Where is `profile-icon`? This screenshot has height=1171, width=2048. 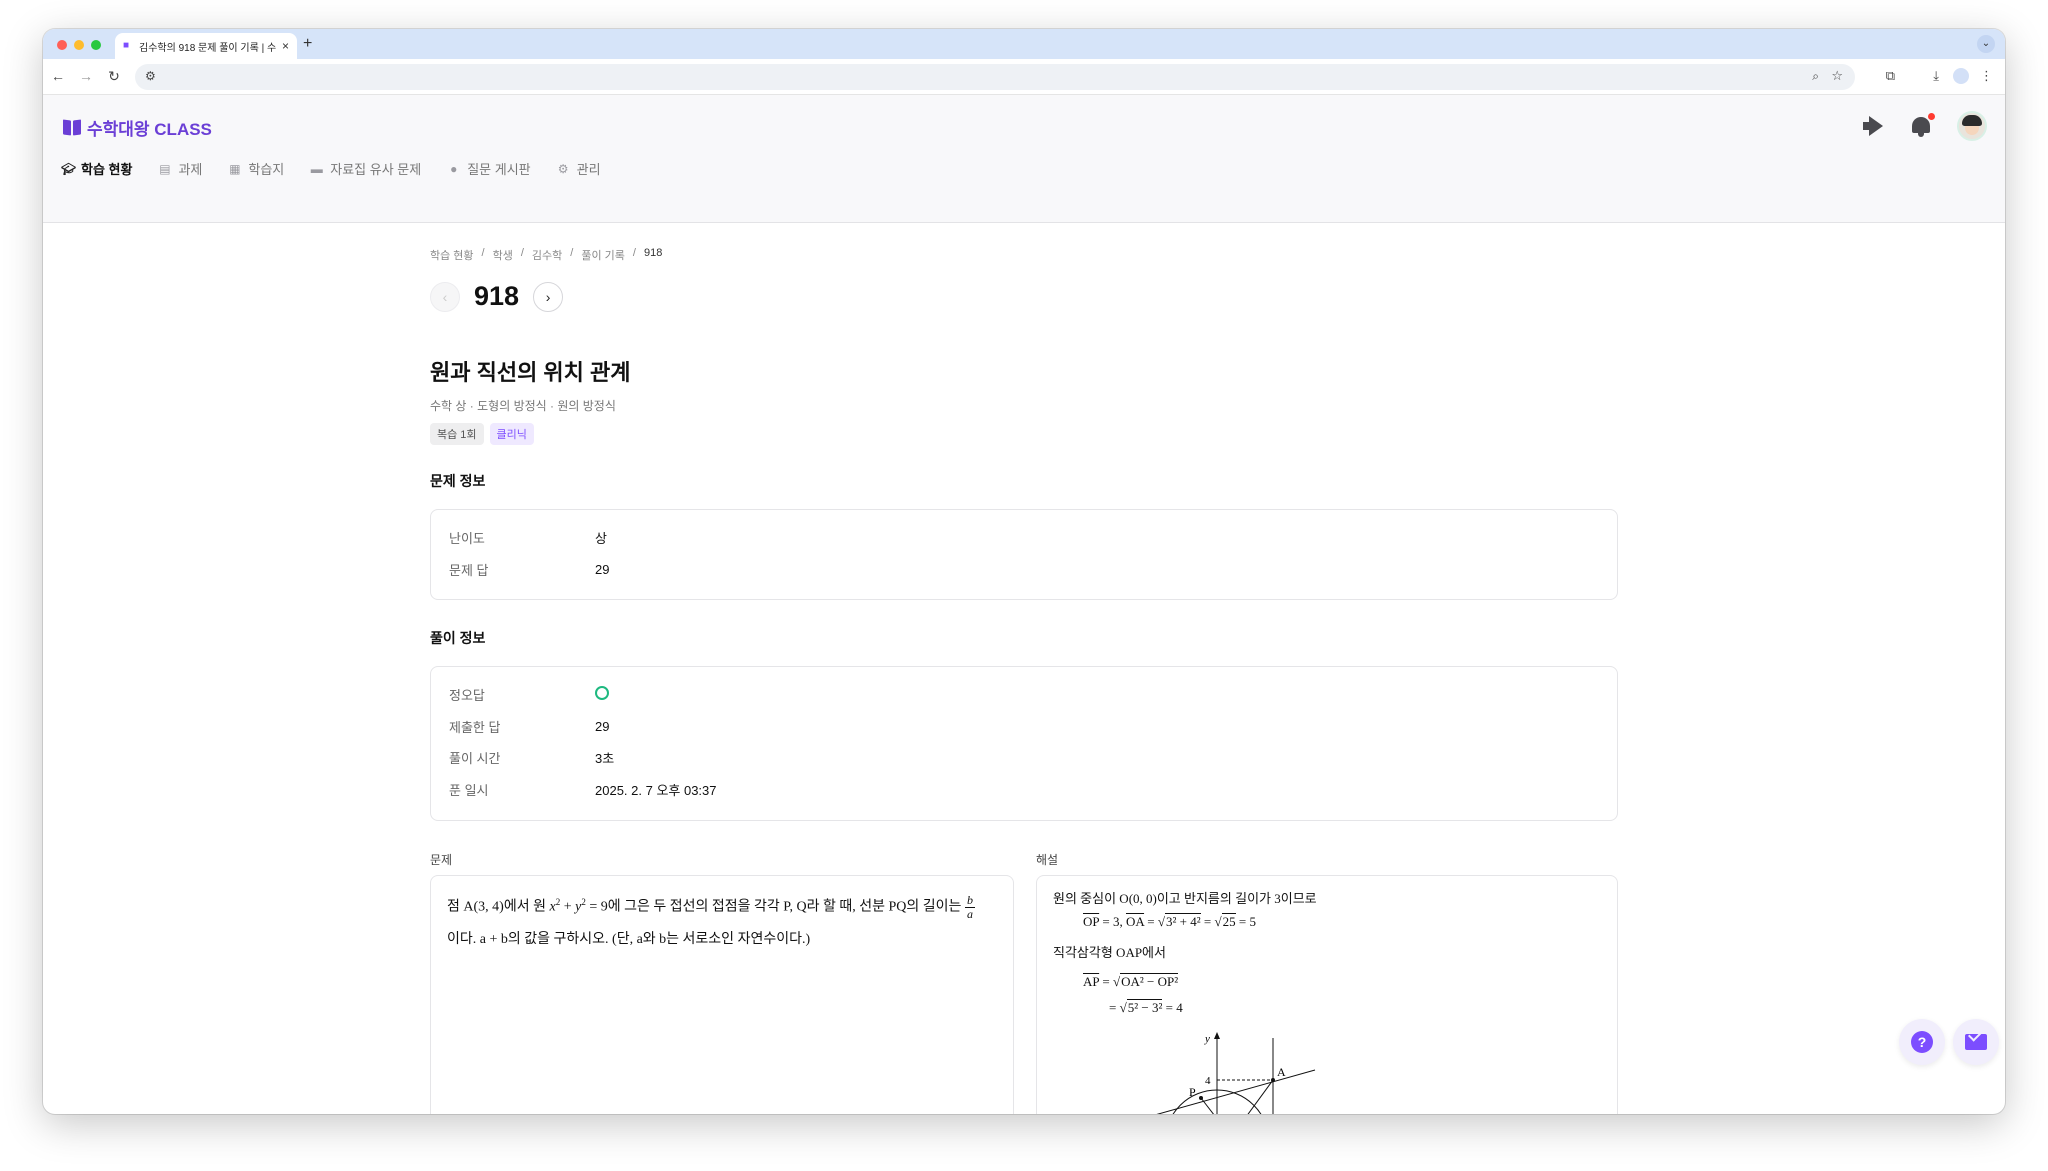
profile-icon is located at coordinates (1961, 76).